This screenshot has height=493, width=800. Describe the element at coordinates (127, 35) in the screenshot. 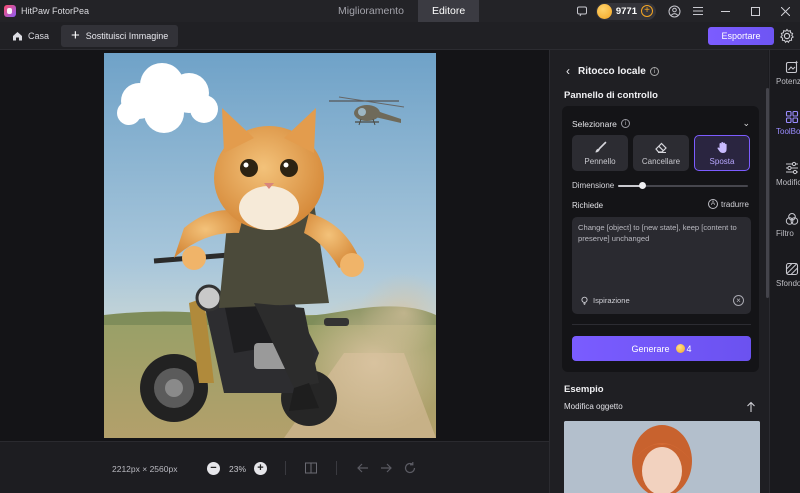

I see `replace-image-label: Sostituisci Immagine` at that location.